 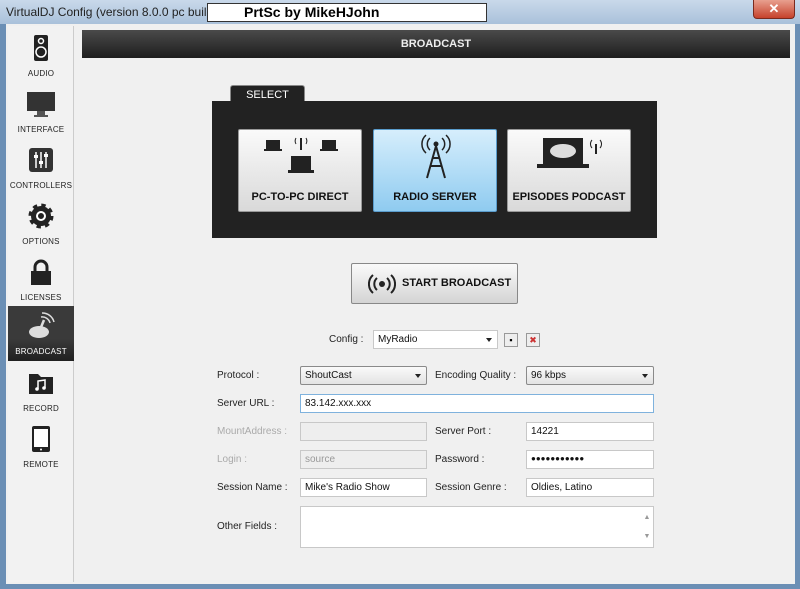 I want to click on satellite-dish-icon, so click(x=42, y=325).